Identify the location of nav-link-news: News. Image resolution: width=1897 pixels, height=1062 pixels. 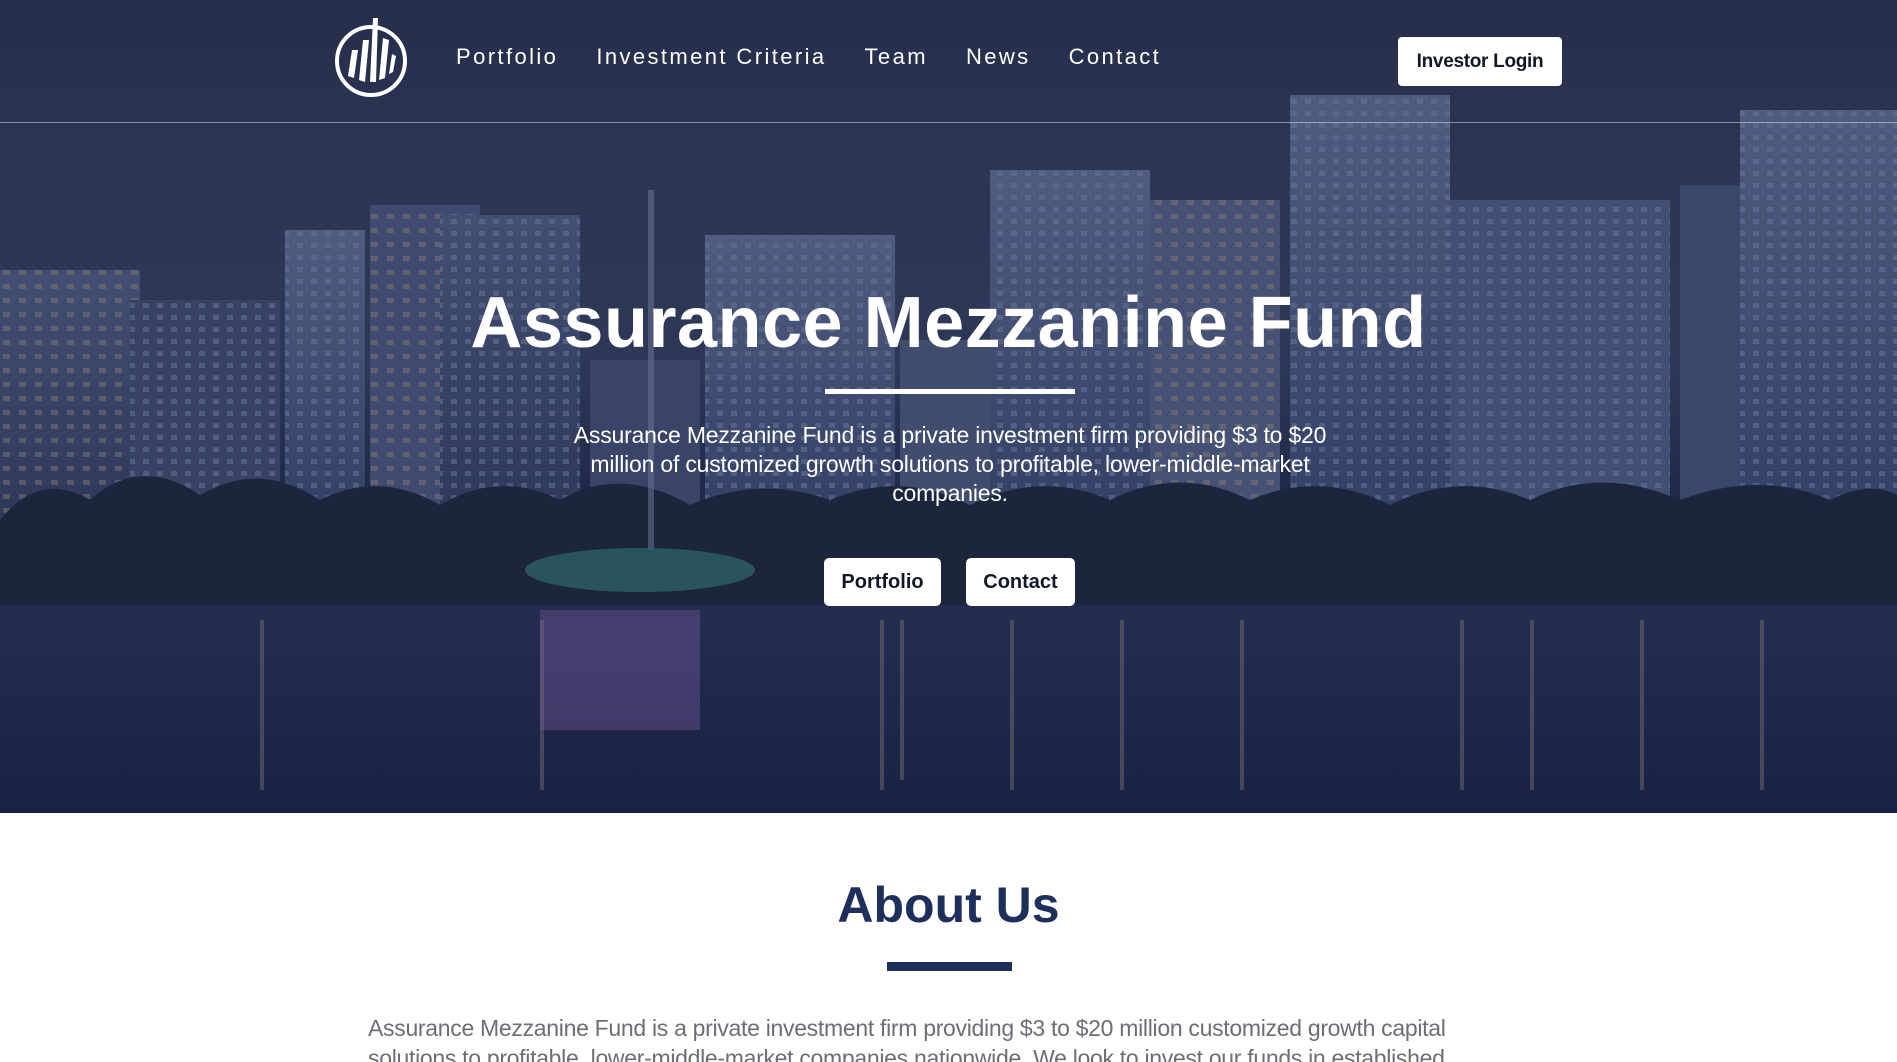
(998, 57).